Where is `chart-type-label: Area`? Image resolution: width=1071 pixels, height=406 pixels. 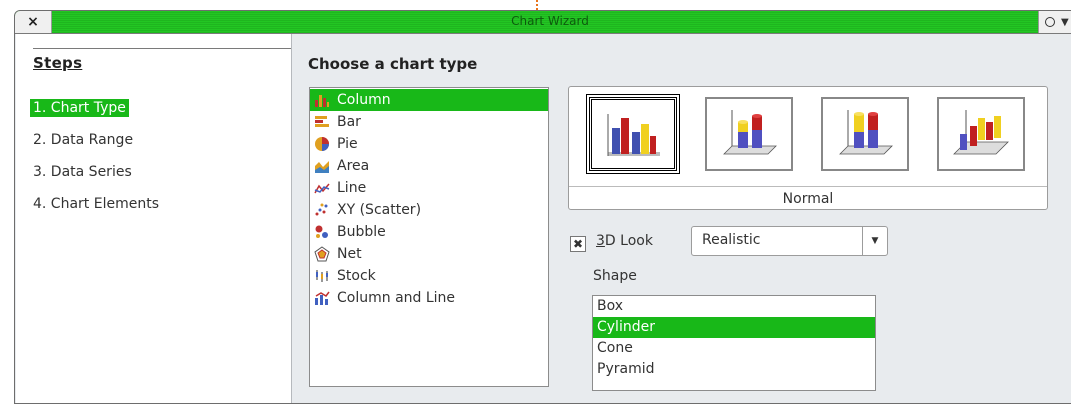 chart-type-label: Area is located at coordinates (353, 166).